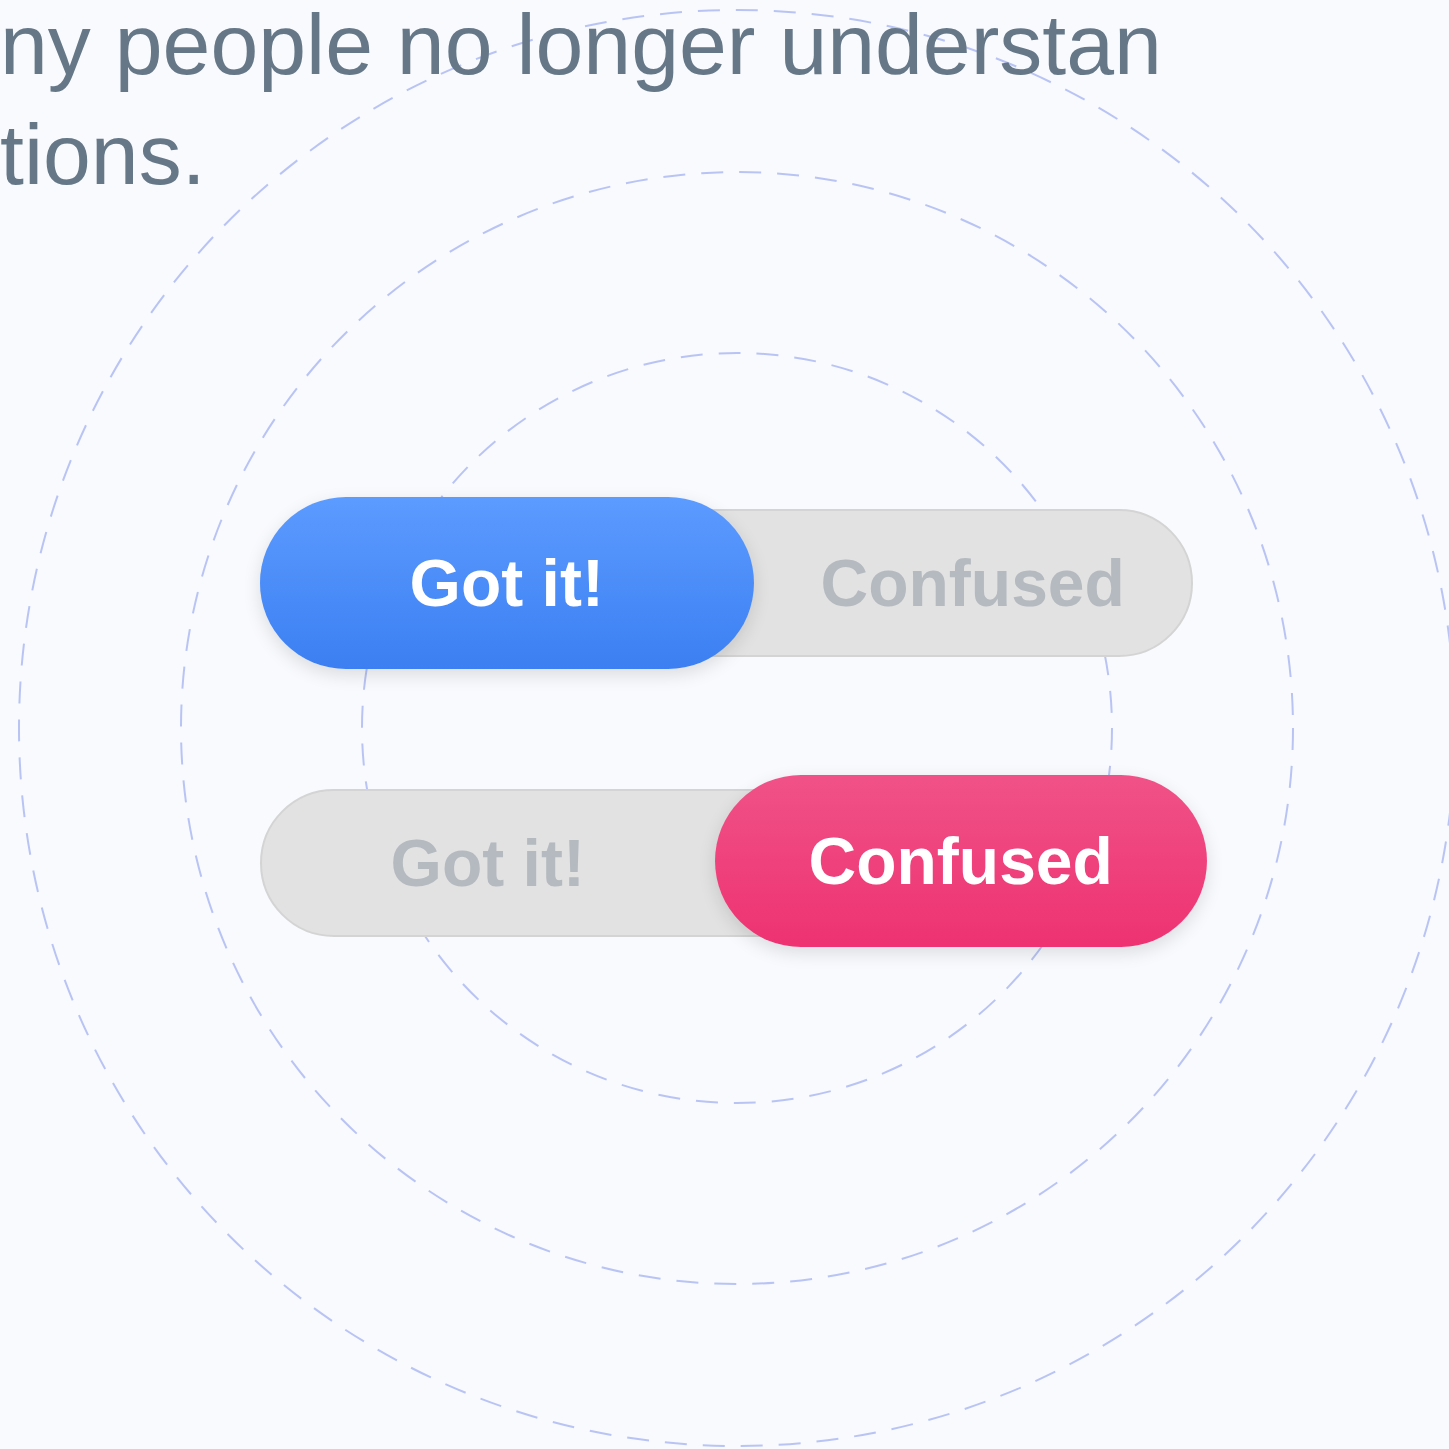  What do you see at coordinates (960, 861) in the screenshot?
I see `toggle-option: Confused` at bounding box center [960, 861].